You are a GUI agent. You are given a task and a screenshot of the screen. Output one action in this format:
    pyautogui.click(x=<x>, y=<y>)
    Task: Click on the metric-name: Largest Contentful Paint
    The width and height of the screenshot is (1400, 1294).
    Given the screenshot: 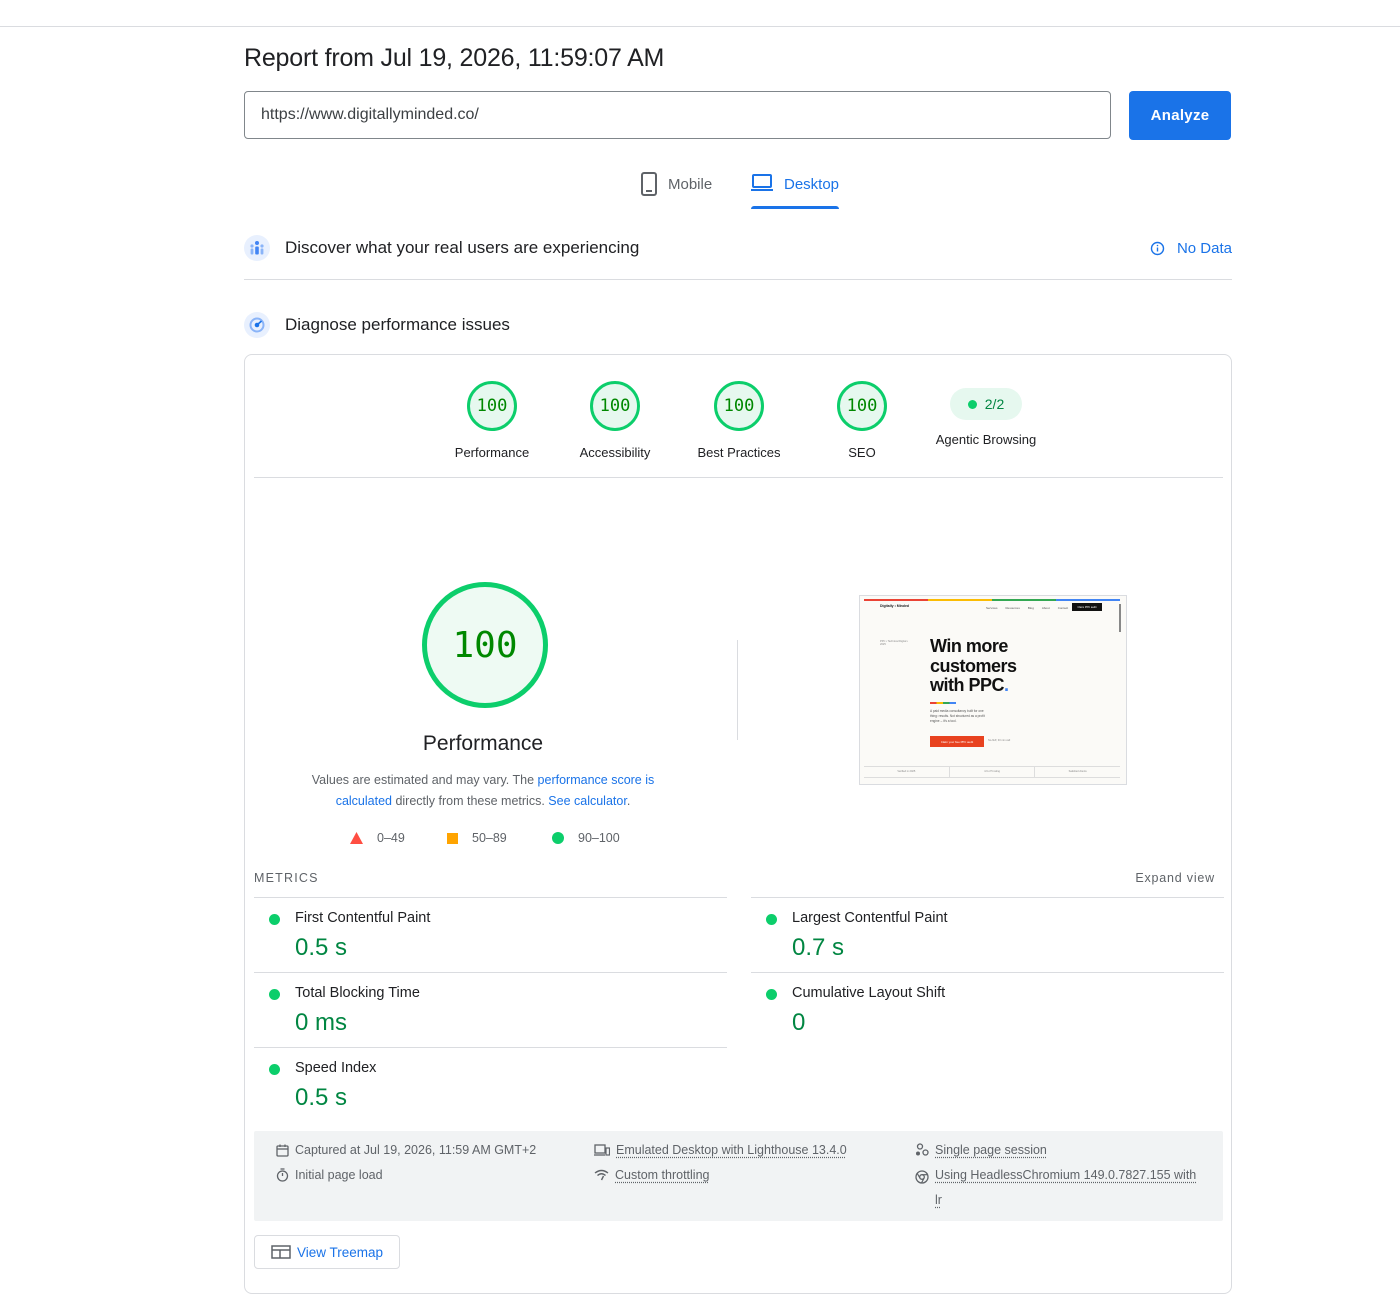 What is the action you would take?
    pyautogui.click(x=870, y=918)
    